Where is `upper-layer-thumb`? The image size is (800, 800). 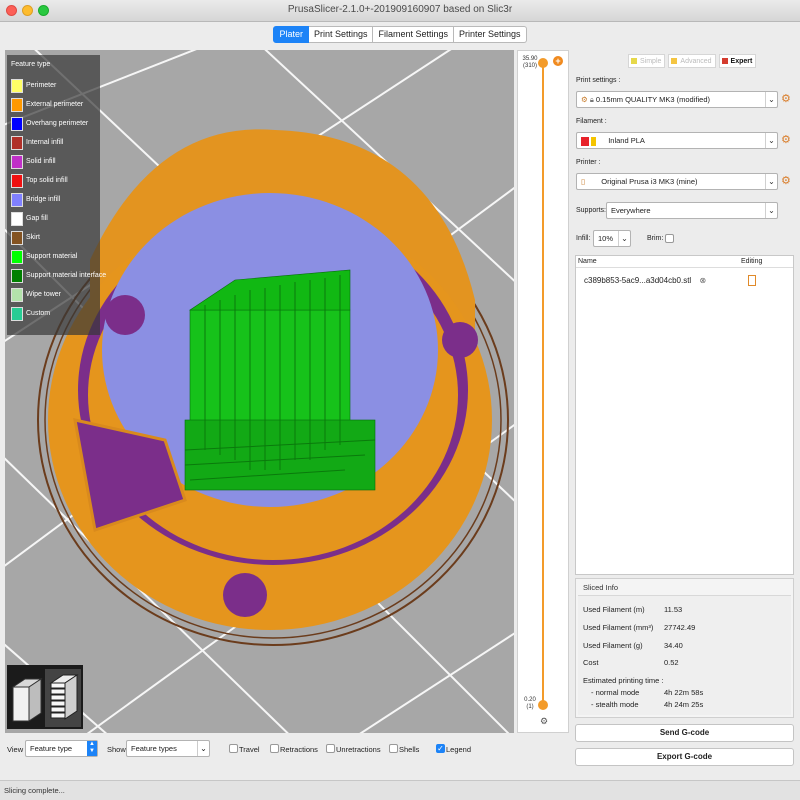 upper-layer-thumb is located at coordinates (543, 63).